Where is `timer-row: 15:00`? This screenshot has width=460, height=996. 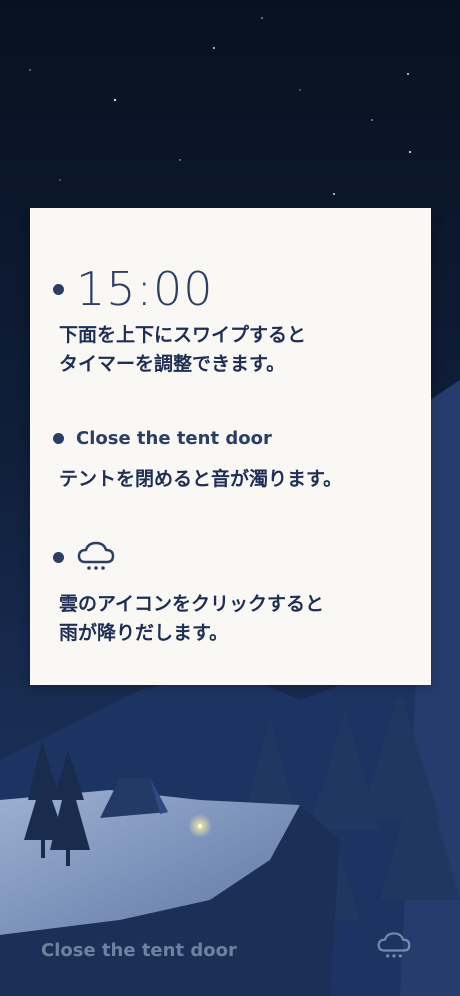
timer-row: 15:00 is located at coordinates (133, 289).